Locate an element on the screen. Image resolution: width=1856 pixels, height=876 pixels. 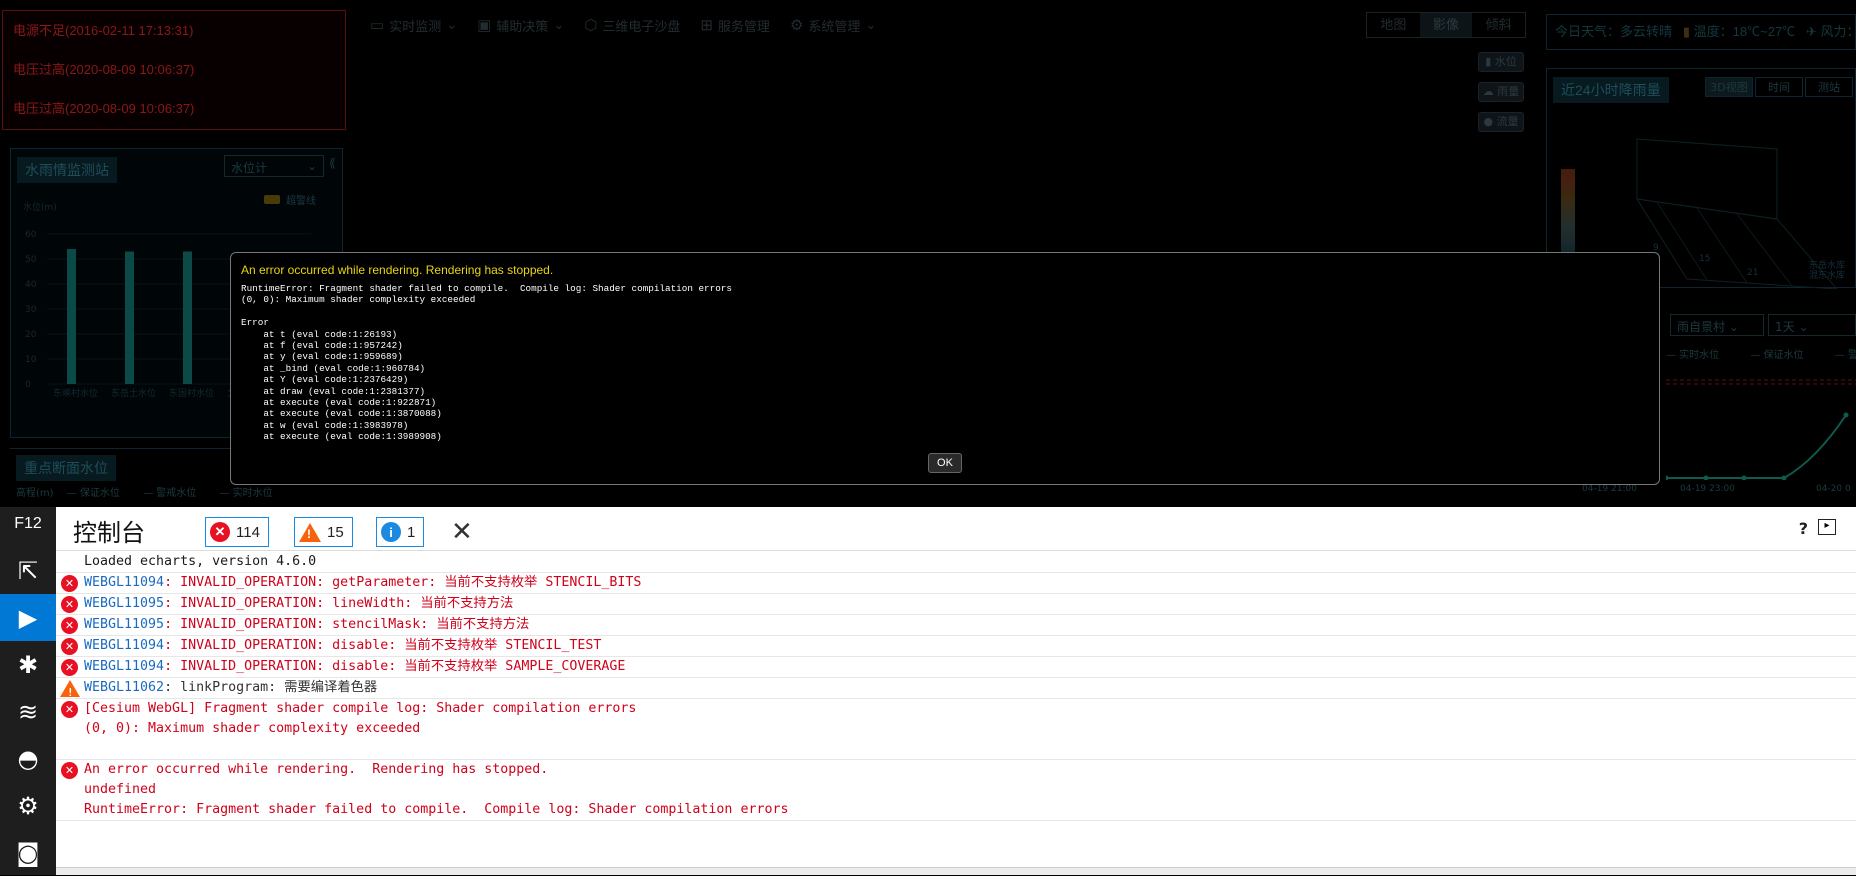
rainfall-view-tabs: 3D视图 时间 测站 is located at coordinates (1780, 87).